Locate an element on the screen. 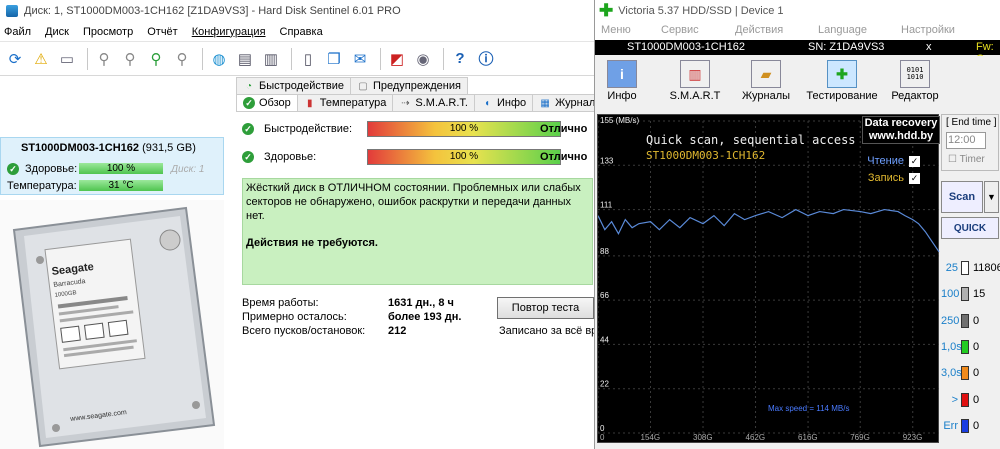 Image resolution: width=1000 pixels, height=449 pixels. info-icon: ⓘ is located at coordinates (486, 59).